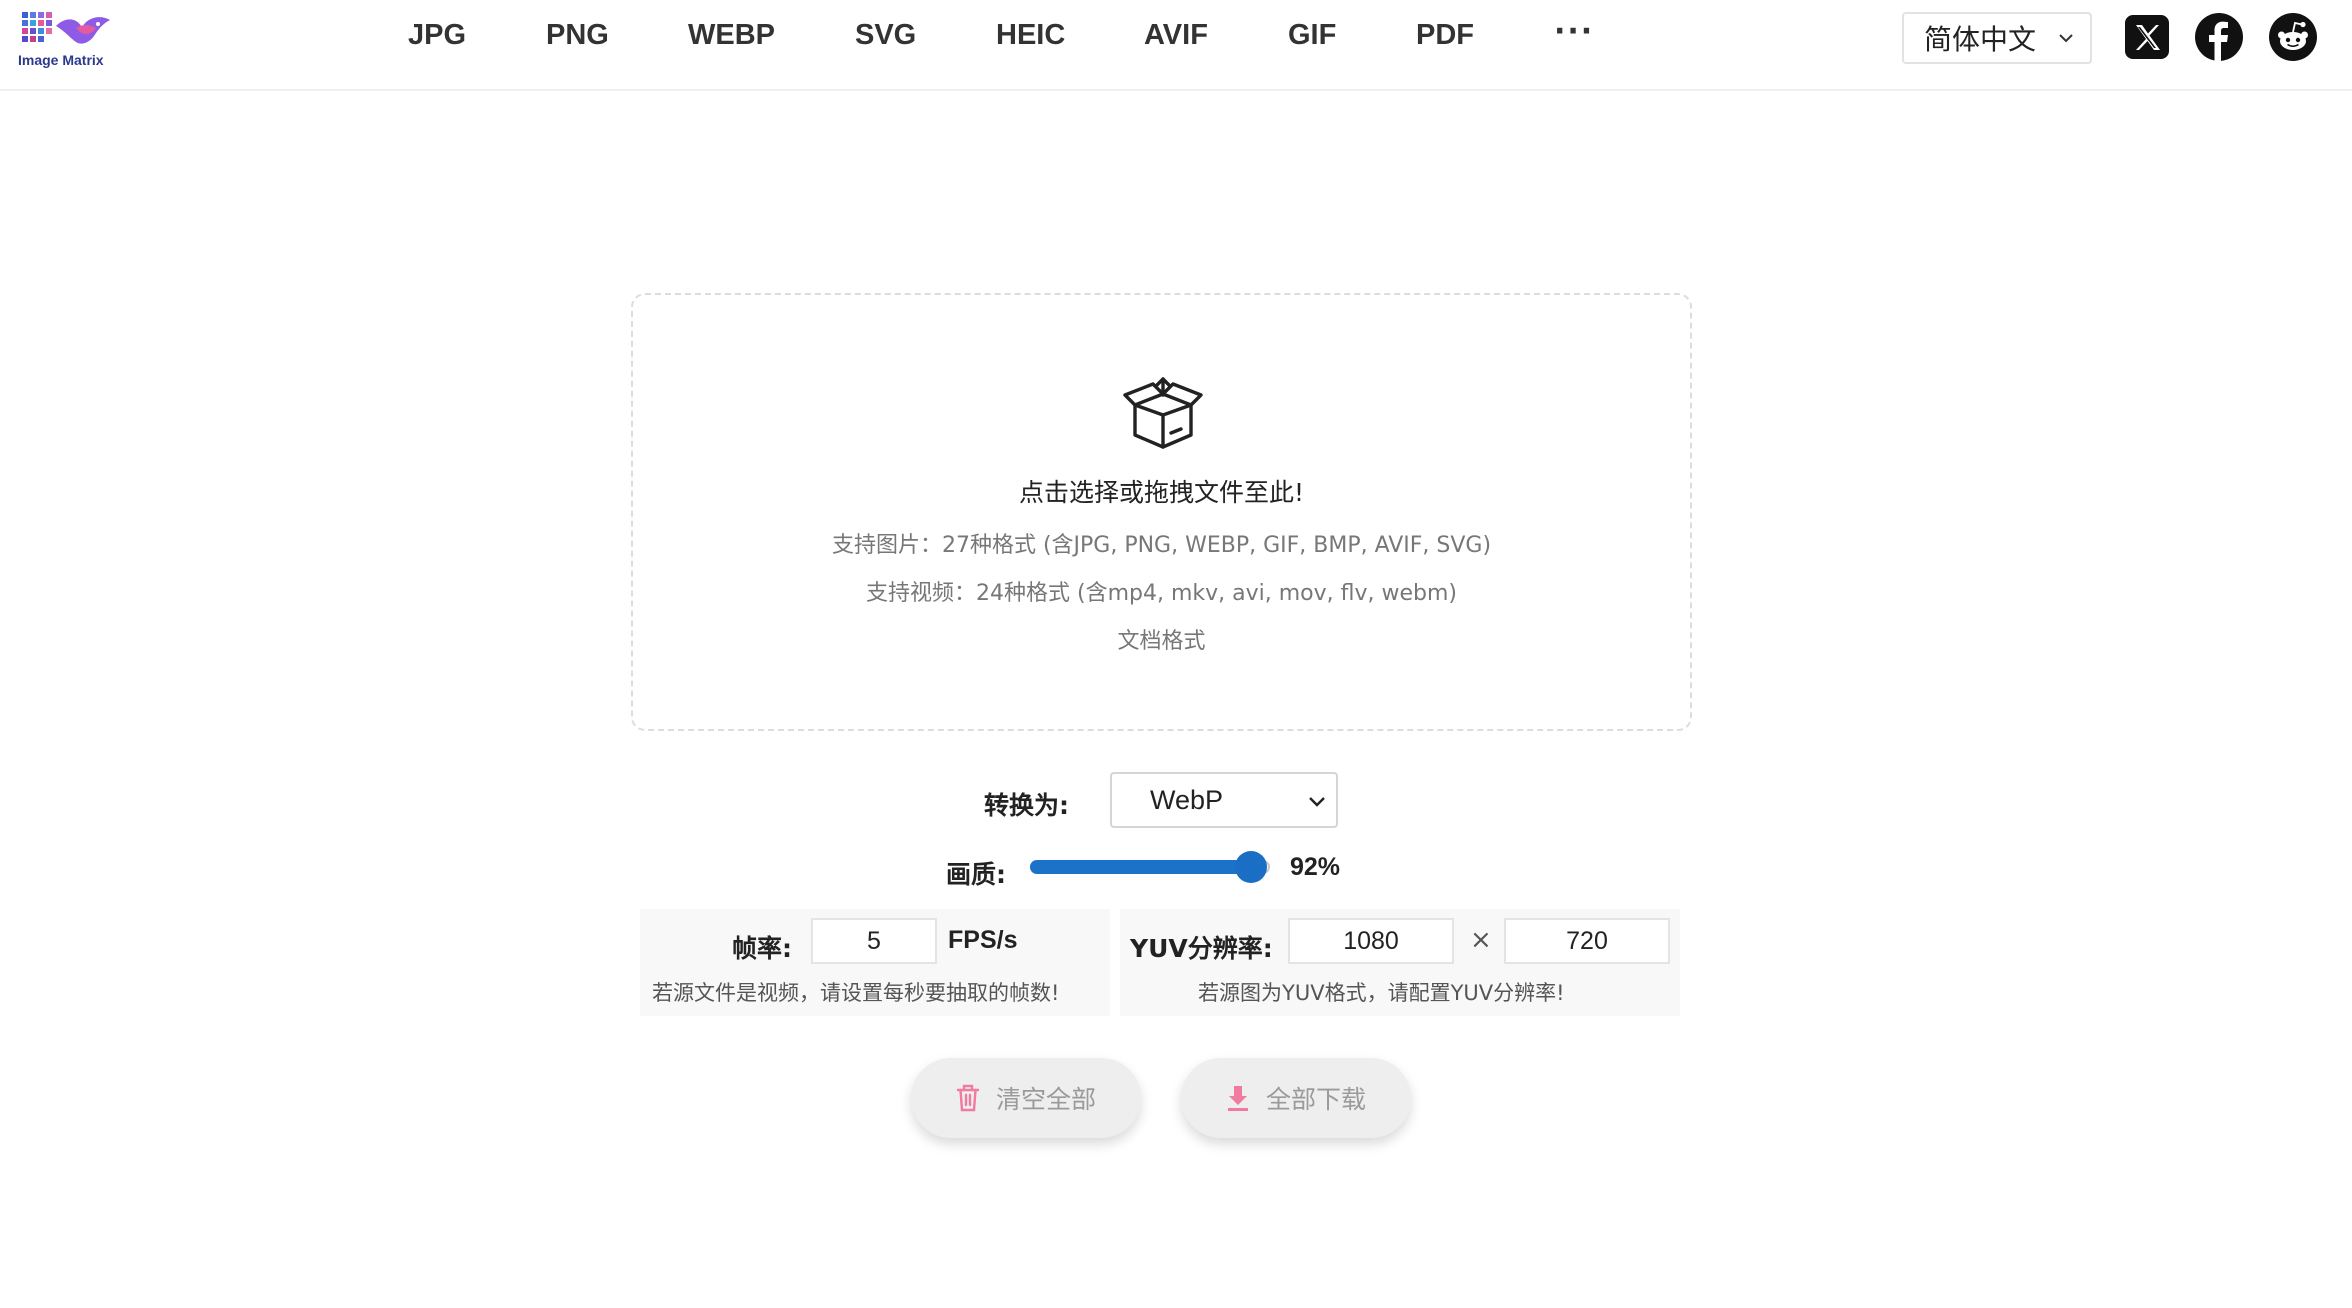  What do you see at coordinates (1201, 948) in the screenshot?
I see `yuv-resolution-label: YUV分辨率:` at bounding box center [1201, 948].